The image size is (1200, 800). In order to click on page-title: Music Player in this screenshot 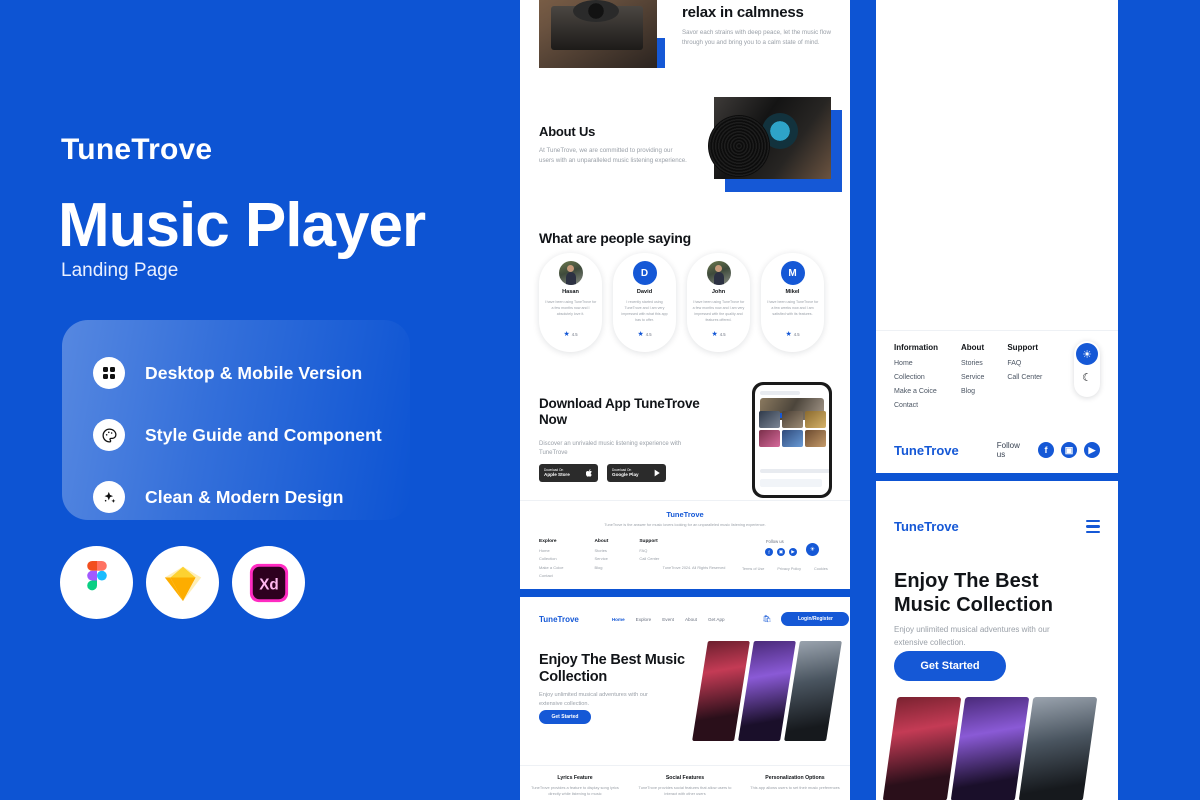, I will do `click(242, 225)`.